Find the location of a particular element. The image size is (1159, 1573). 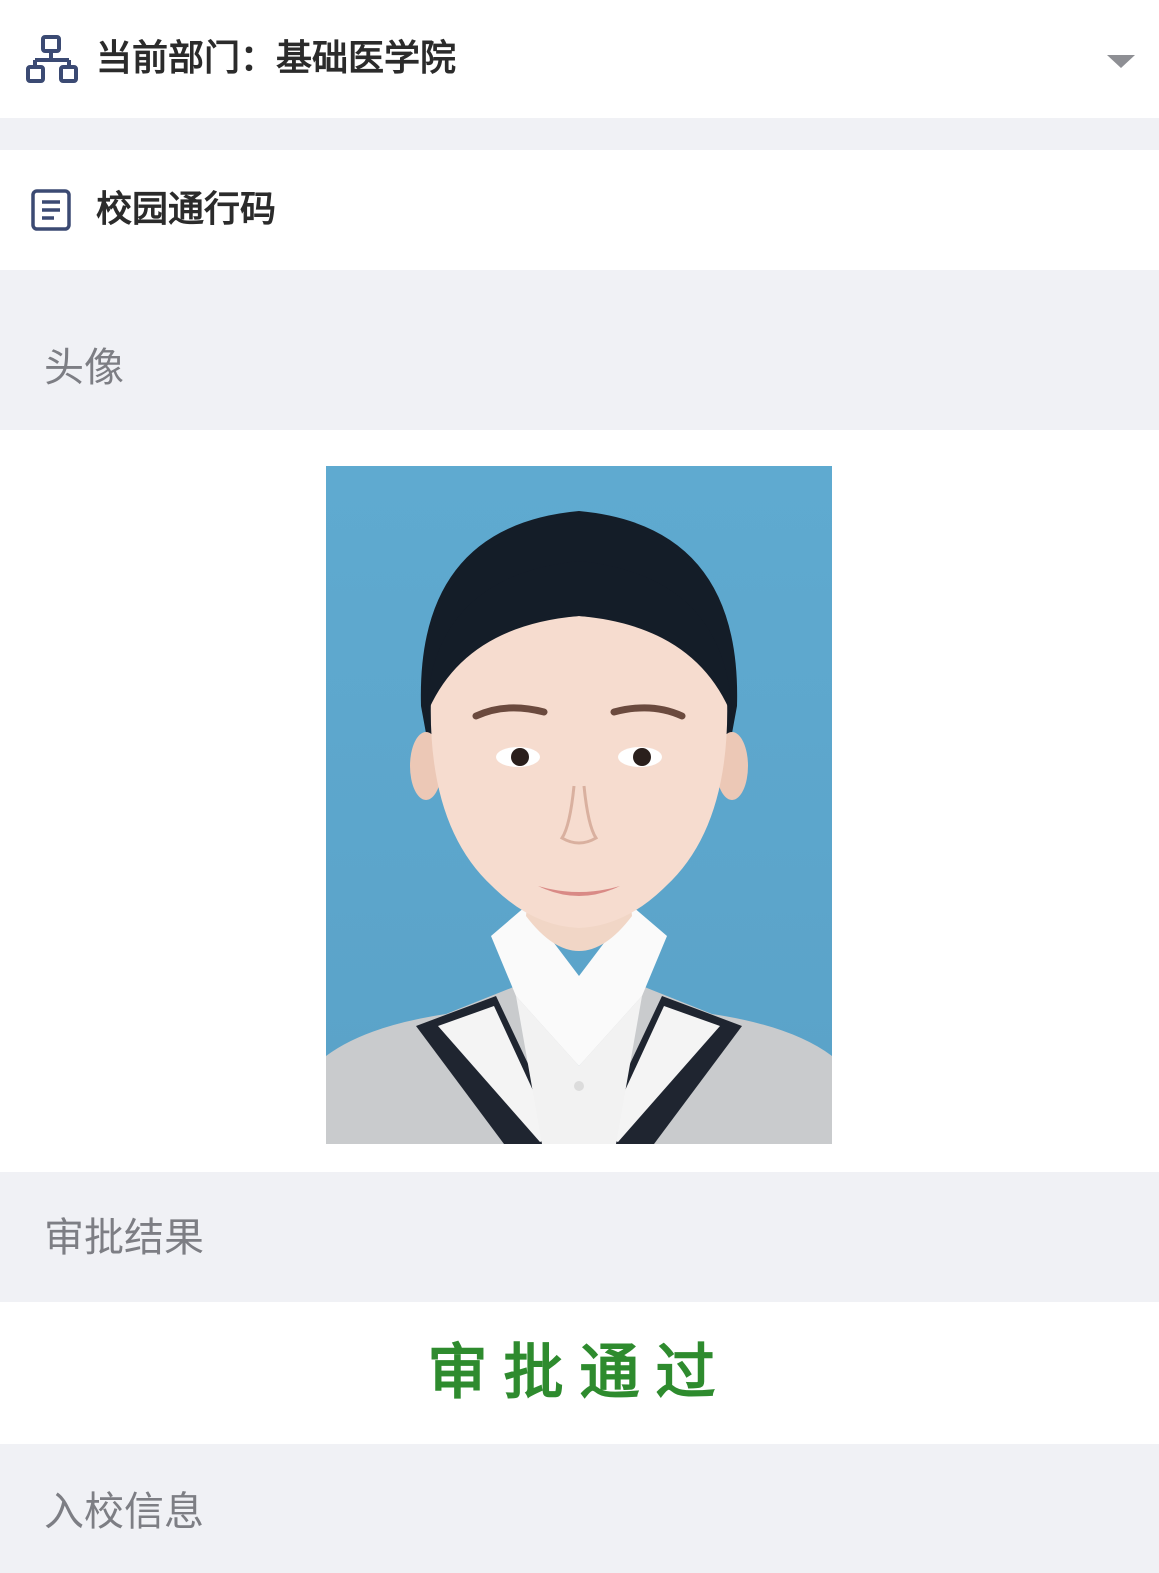

approval-section-header: 审批结果 is located at coordinates (579, 1237).